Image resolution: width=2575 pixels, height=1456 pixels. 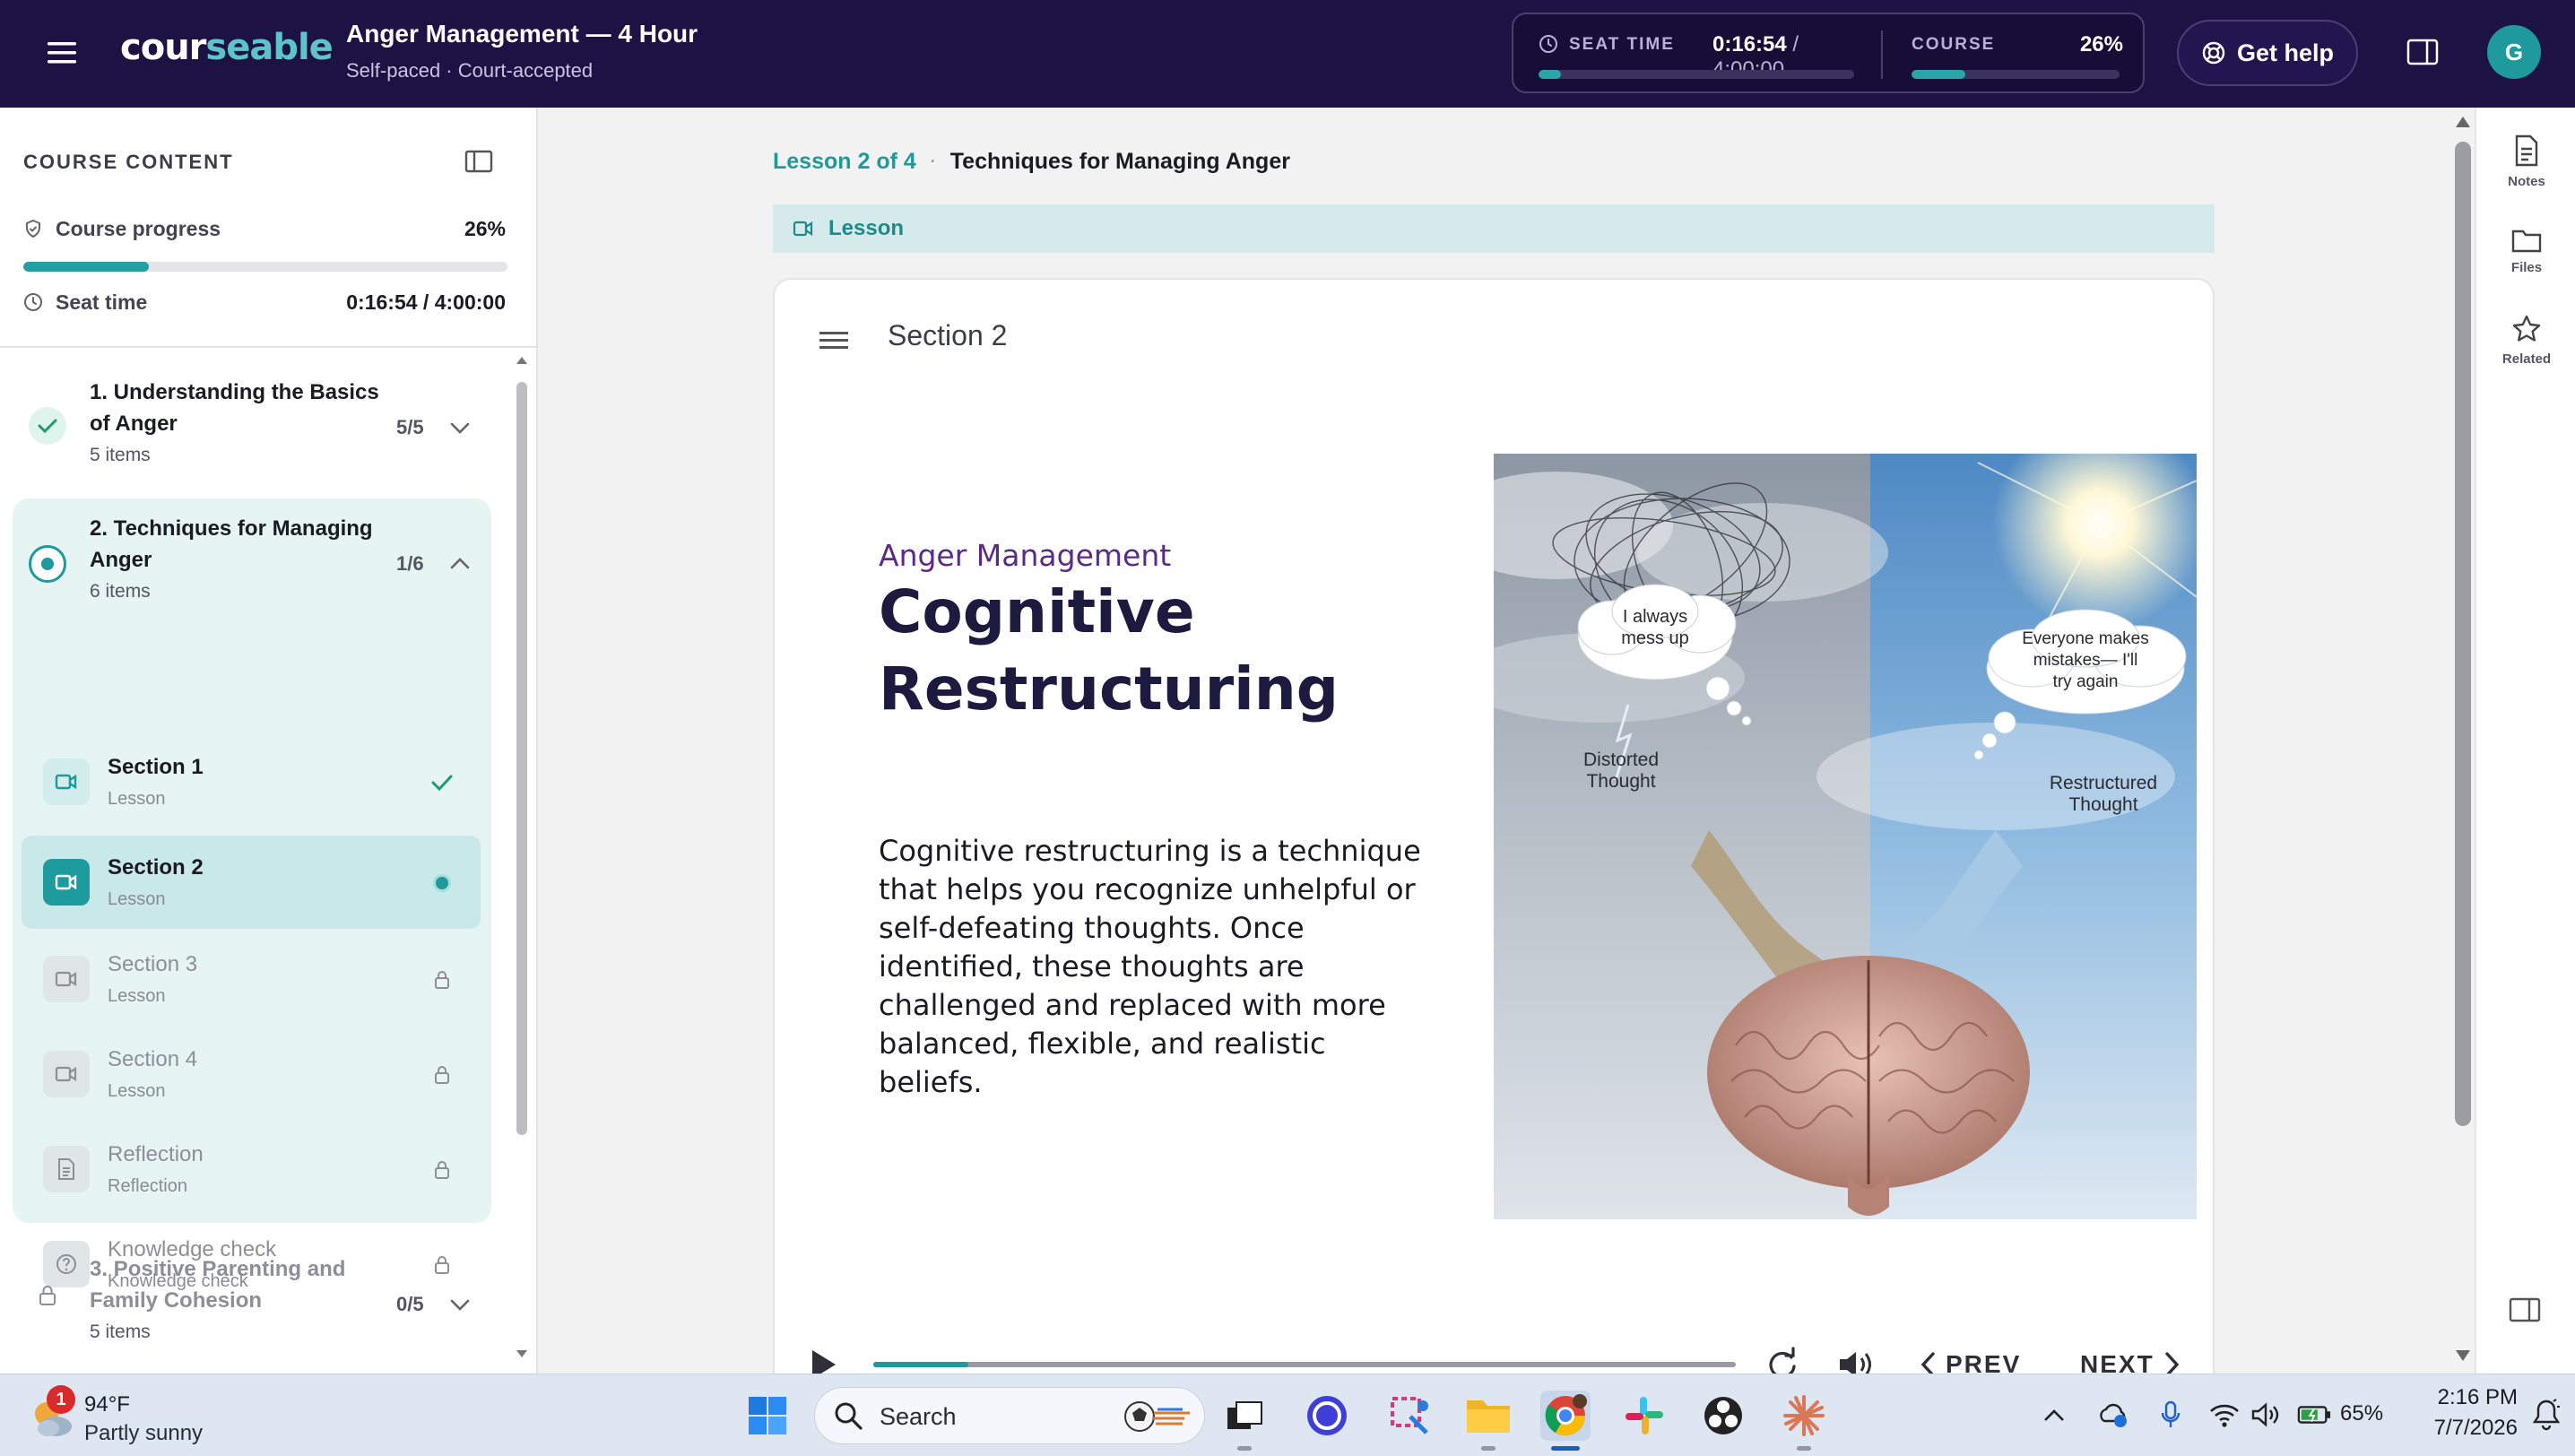 What do you see at coordinates (1009, 1415) in the screenshot?
I see `taskbar-search: Search` at bounding box center [1009, 1415].